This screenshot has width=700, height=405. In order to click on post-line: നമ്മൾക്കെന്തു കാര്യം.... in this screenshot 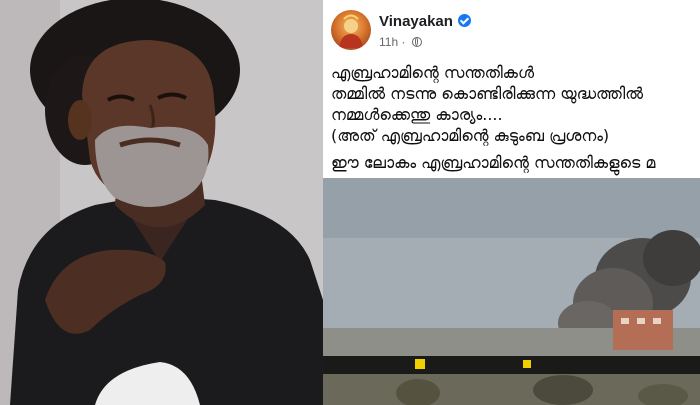, I will do `click(417, 114)`.